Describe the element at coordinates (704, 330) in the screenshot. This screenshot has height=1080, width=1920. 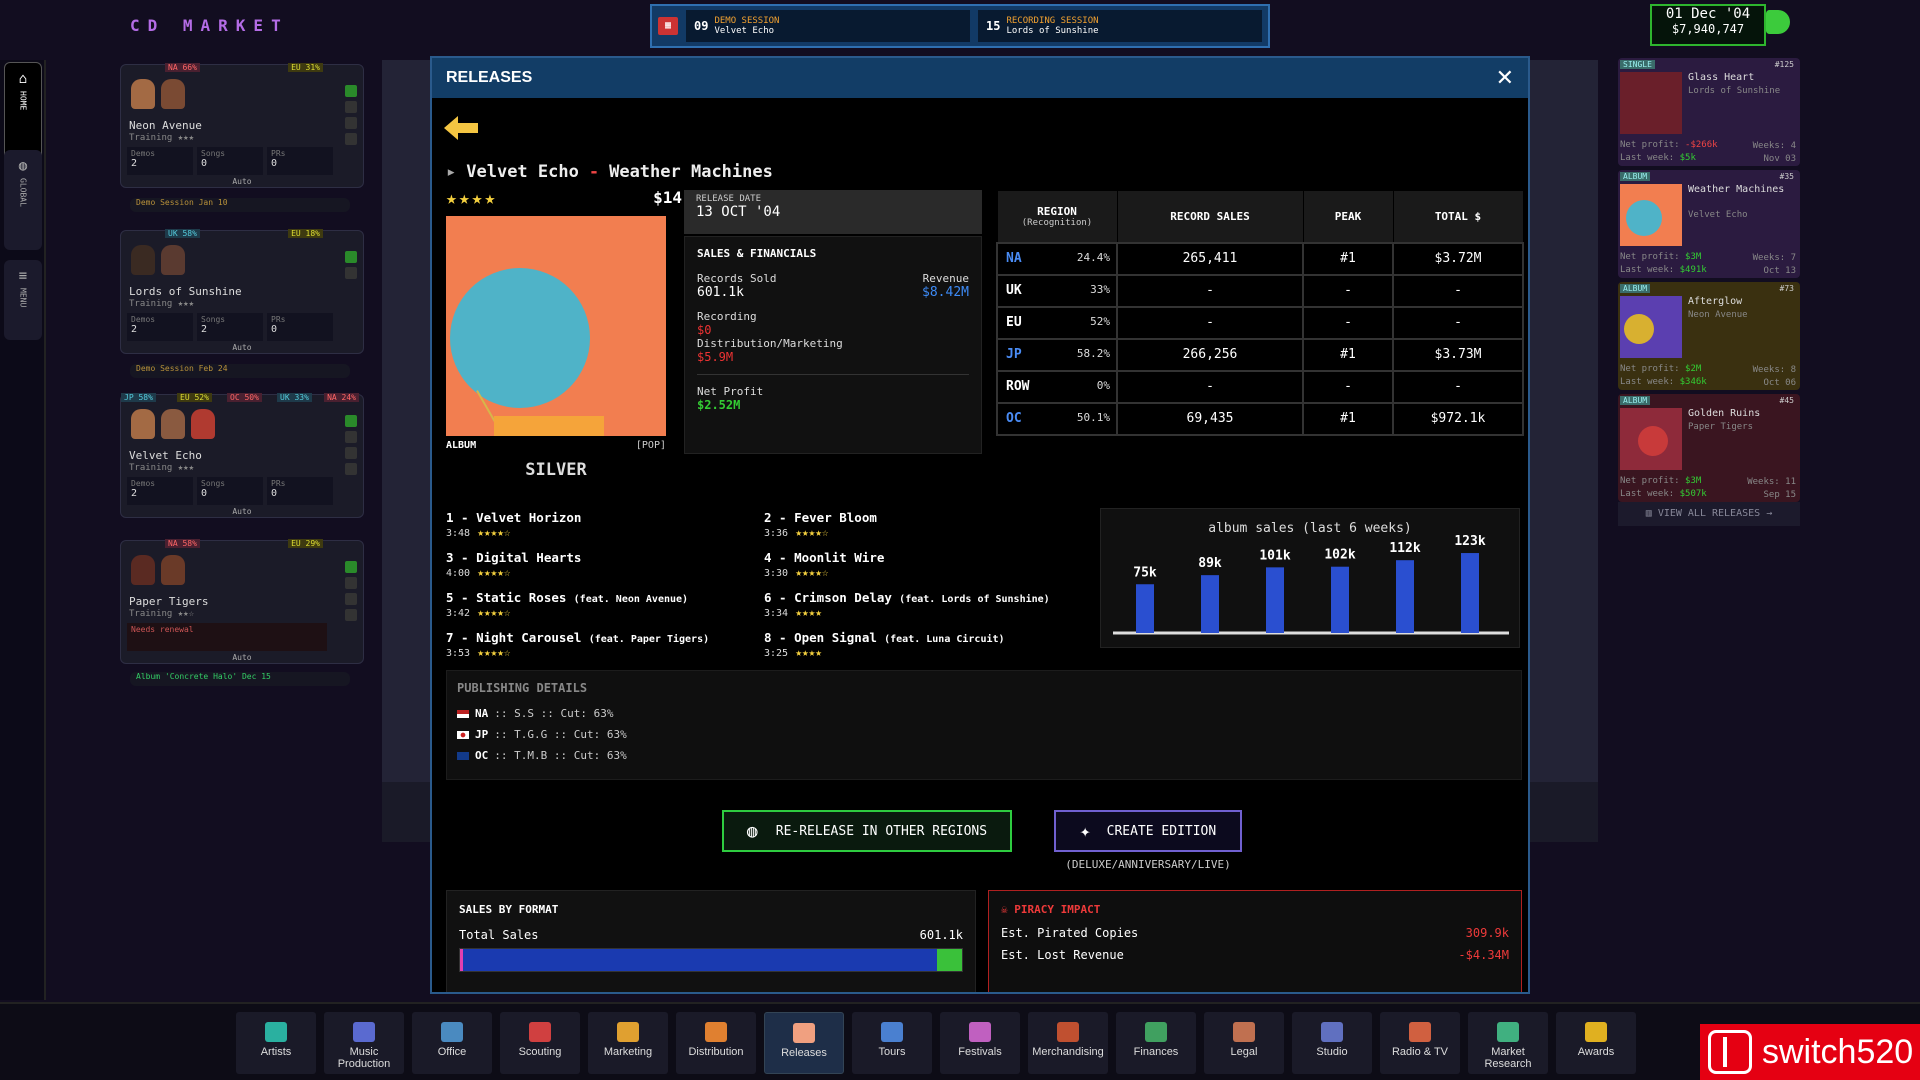
I see `recording-cost: $0` at that location.